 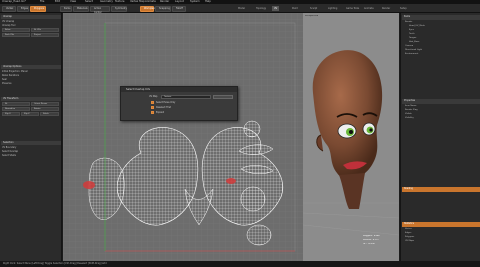 What do you see at coordinates (369, 8) in the screenshot?
I see `layout-tab-animate: Animate` at bounding box center [369, 8].